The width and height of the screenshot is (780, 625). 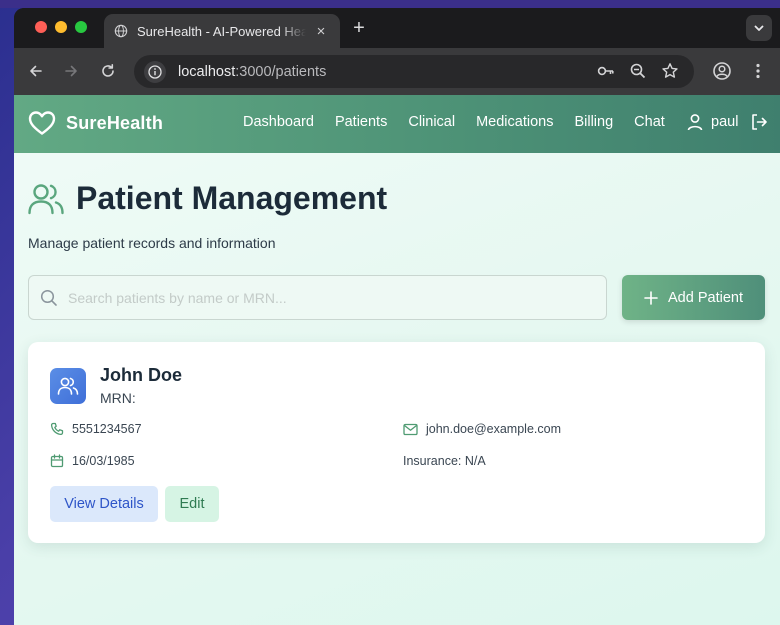 I want to click on patient-dob: 16/03/1985, so click(x=92, y=461).